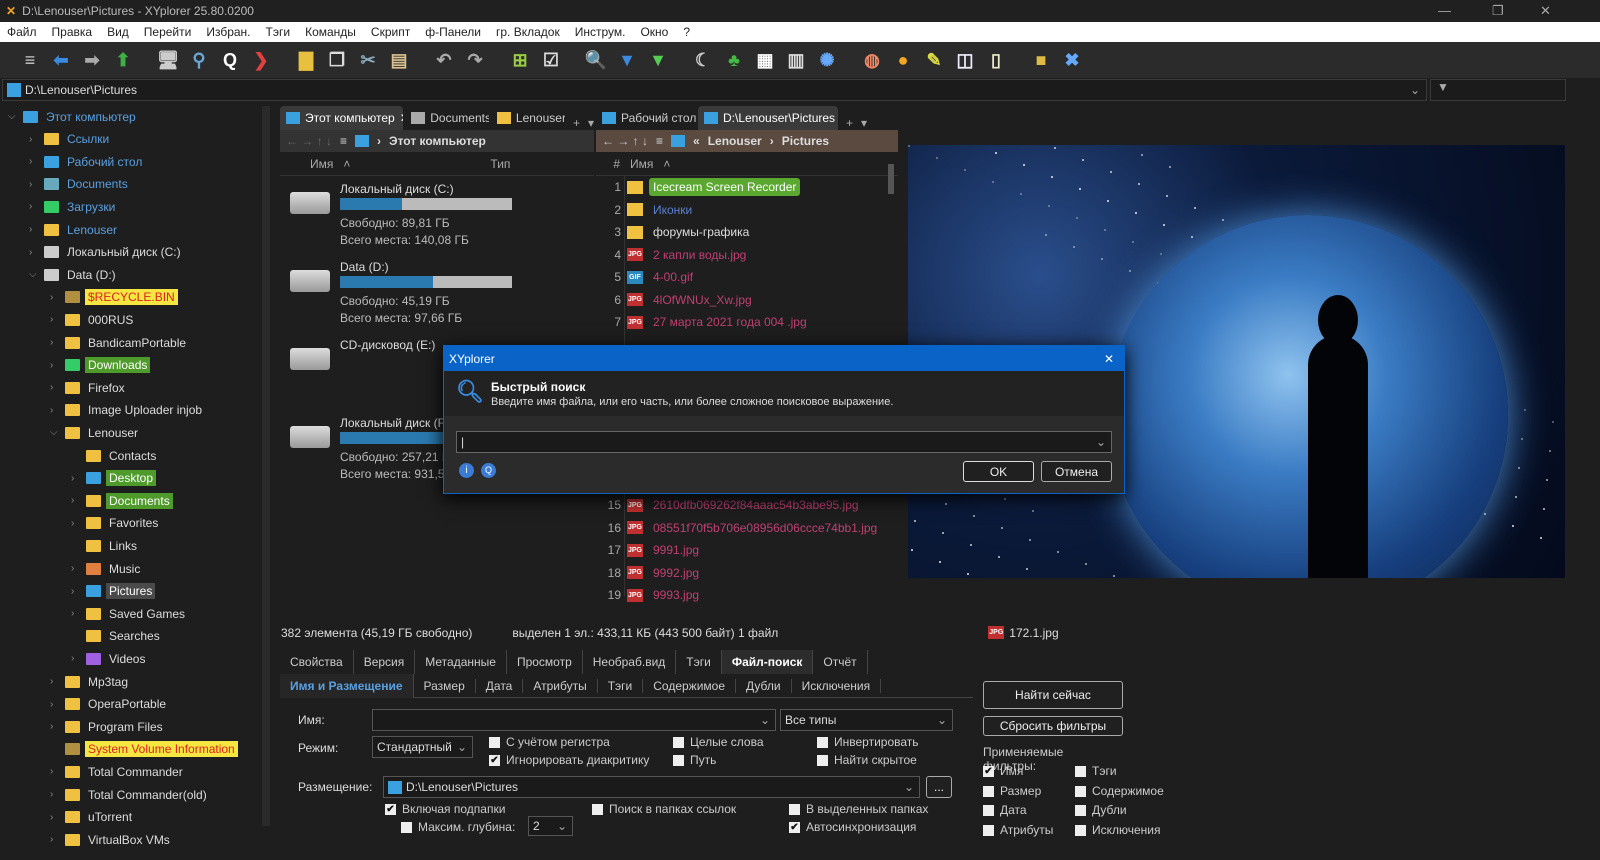 The height and width of the screenshot is (860, 1600). What do you see at coordinates (1005, 810) in the screenshot?
I see `checkbox-4: Дата` at bounding box center [1005, 810].